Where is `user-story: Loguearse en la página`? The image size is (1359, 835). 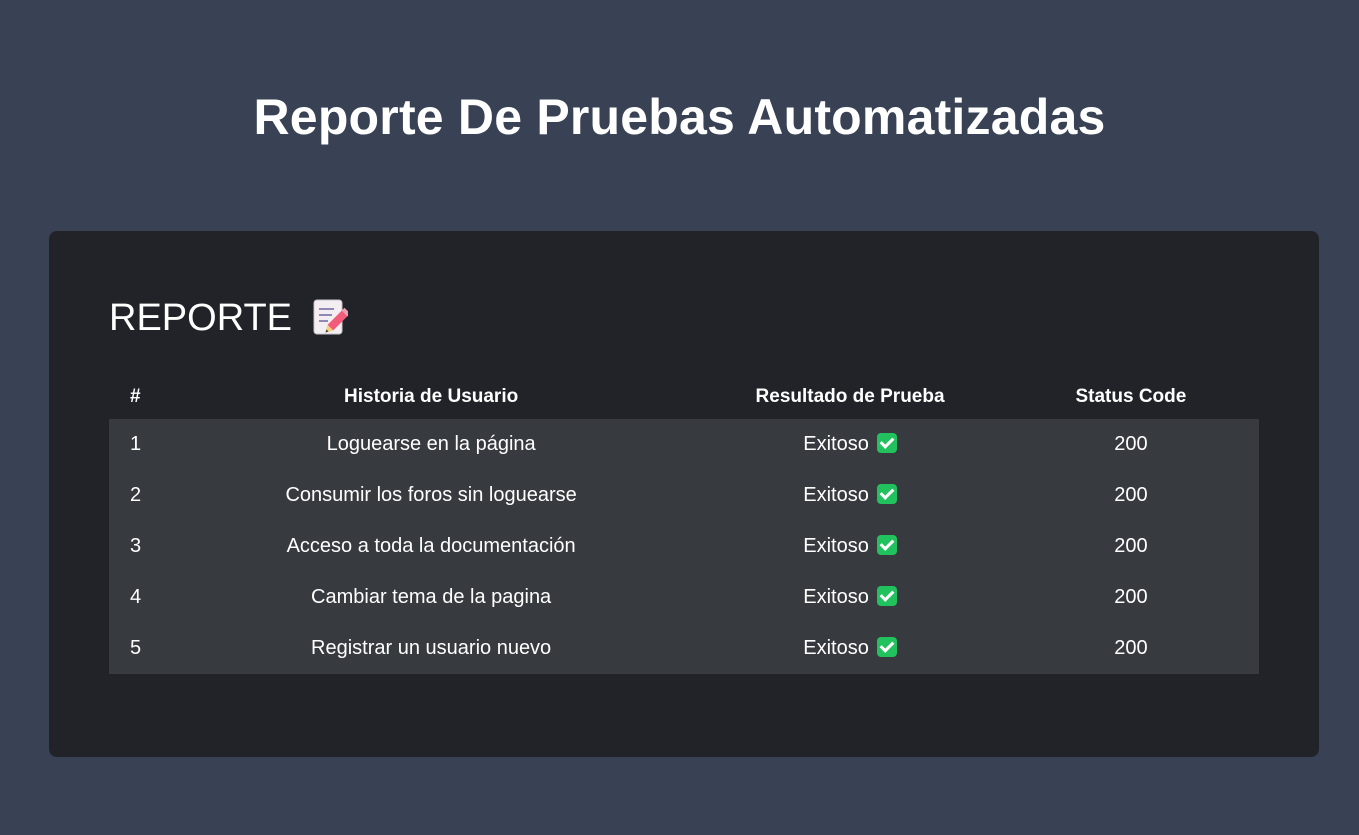 user-story: Loguearse en la página is located at coordinates (431, 444).